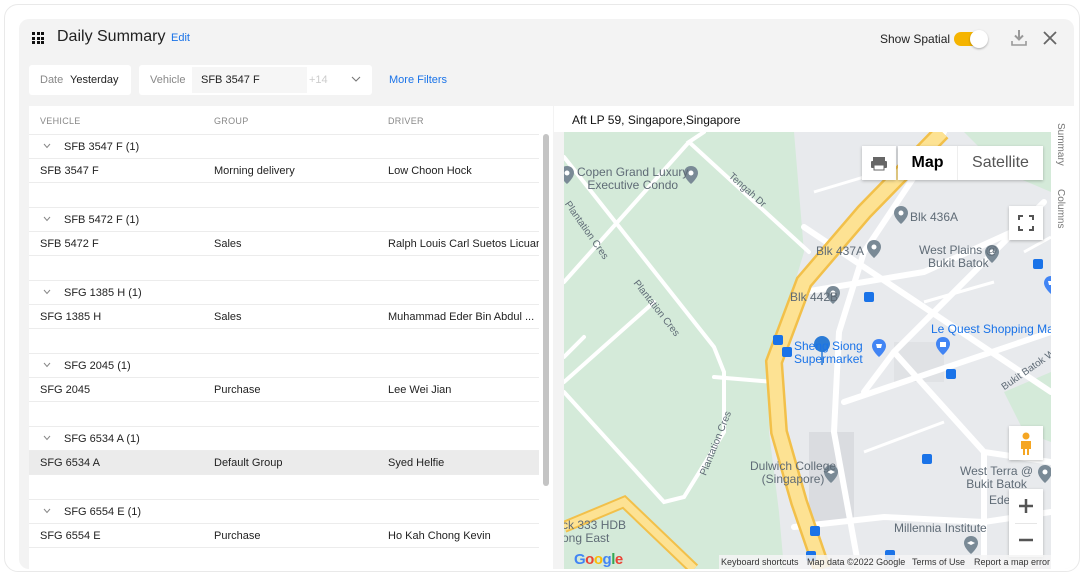 The height and width of the screenshot is (577, 1085). I want to click on print-map-button, so click(879, 163).